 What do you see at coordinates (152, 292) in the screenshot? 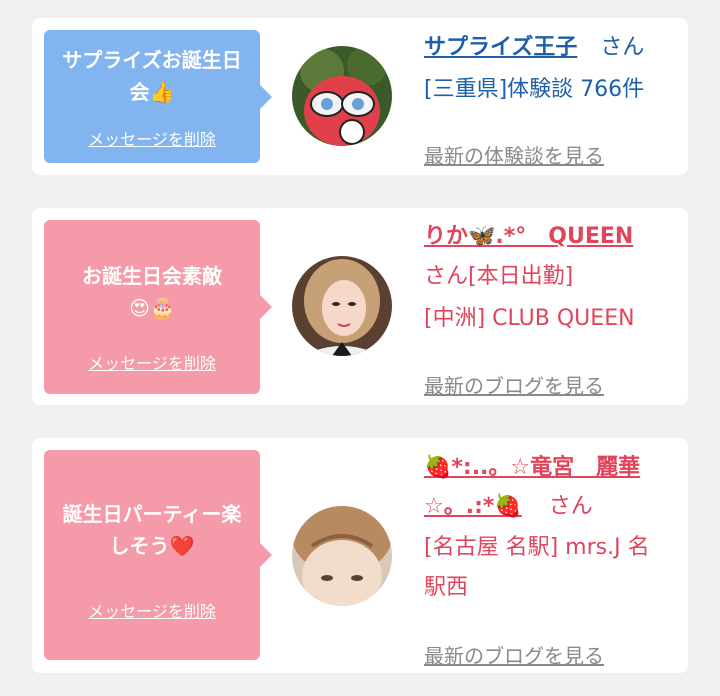
I see `message-text: お誕生日会素敵😍🎂` at bounding box center [152, 292].